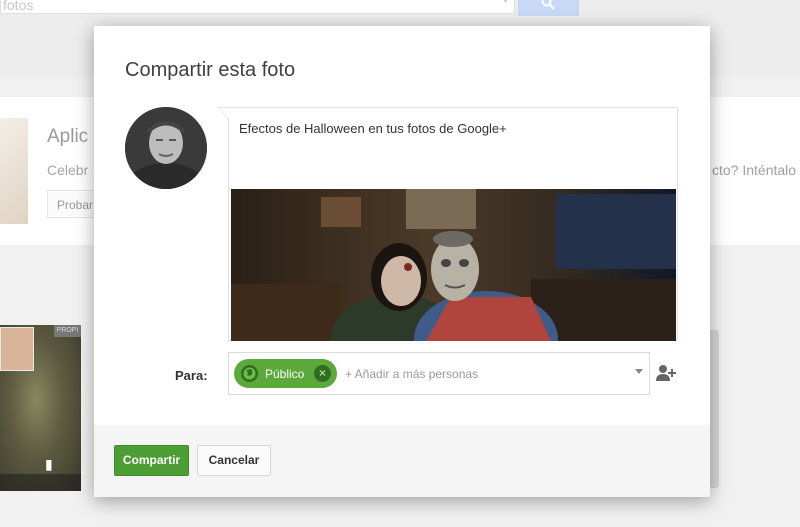 The image size is (800, 527). Describe the element at coordinates (14, 171) in the screenshot. I see `background-card-thumbnail` at that location.